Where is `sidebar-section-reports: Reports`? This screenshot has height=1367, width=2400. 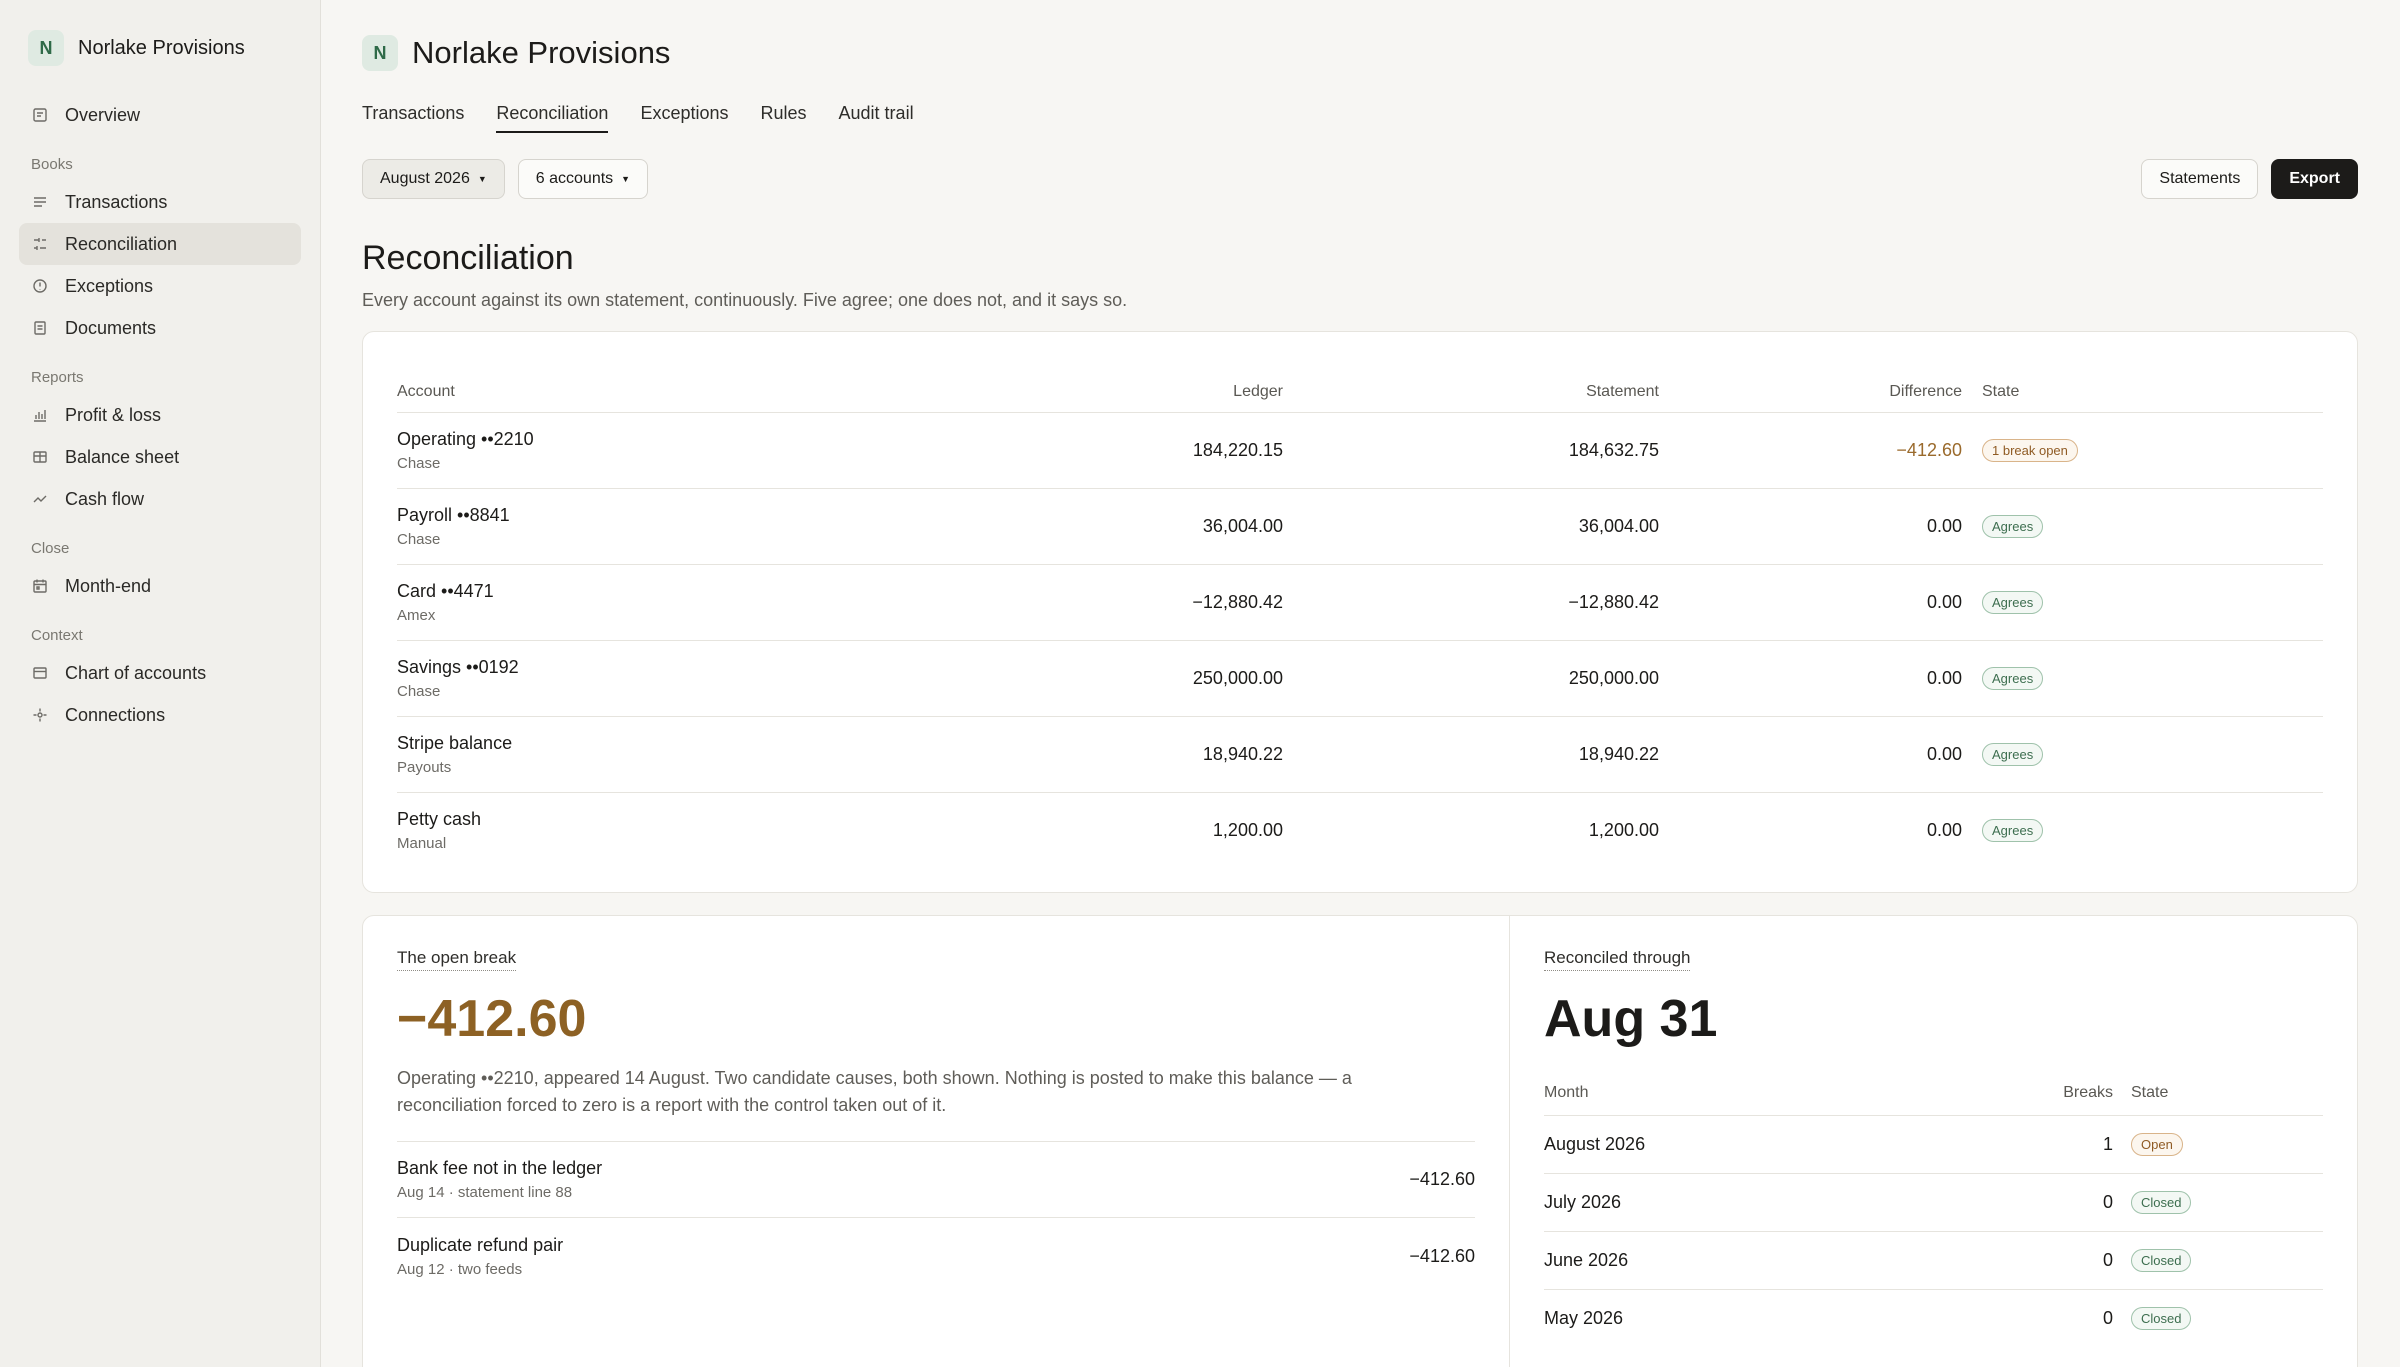
sidebar-section-reports: Reports is located at coordinates (57, 377).